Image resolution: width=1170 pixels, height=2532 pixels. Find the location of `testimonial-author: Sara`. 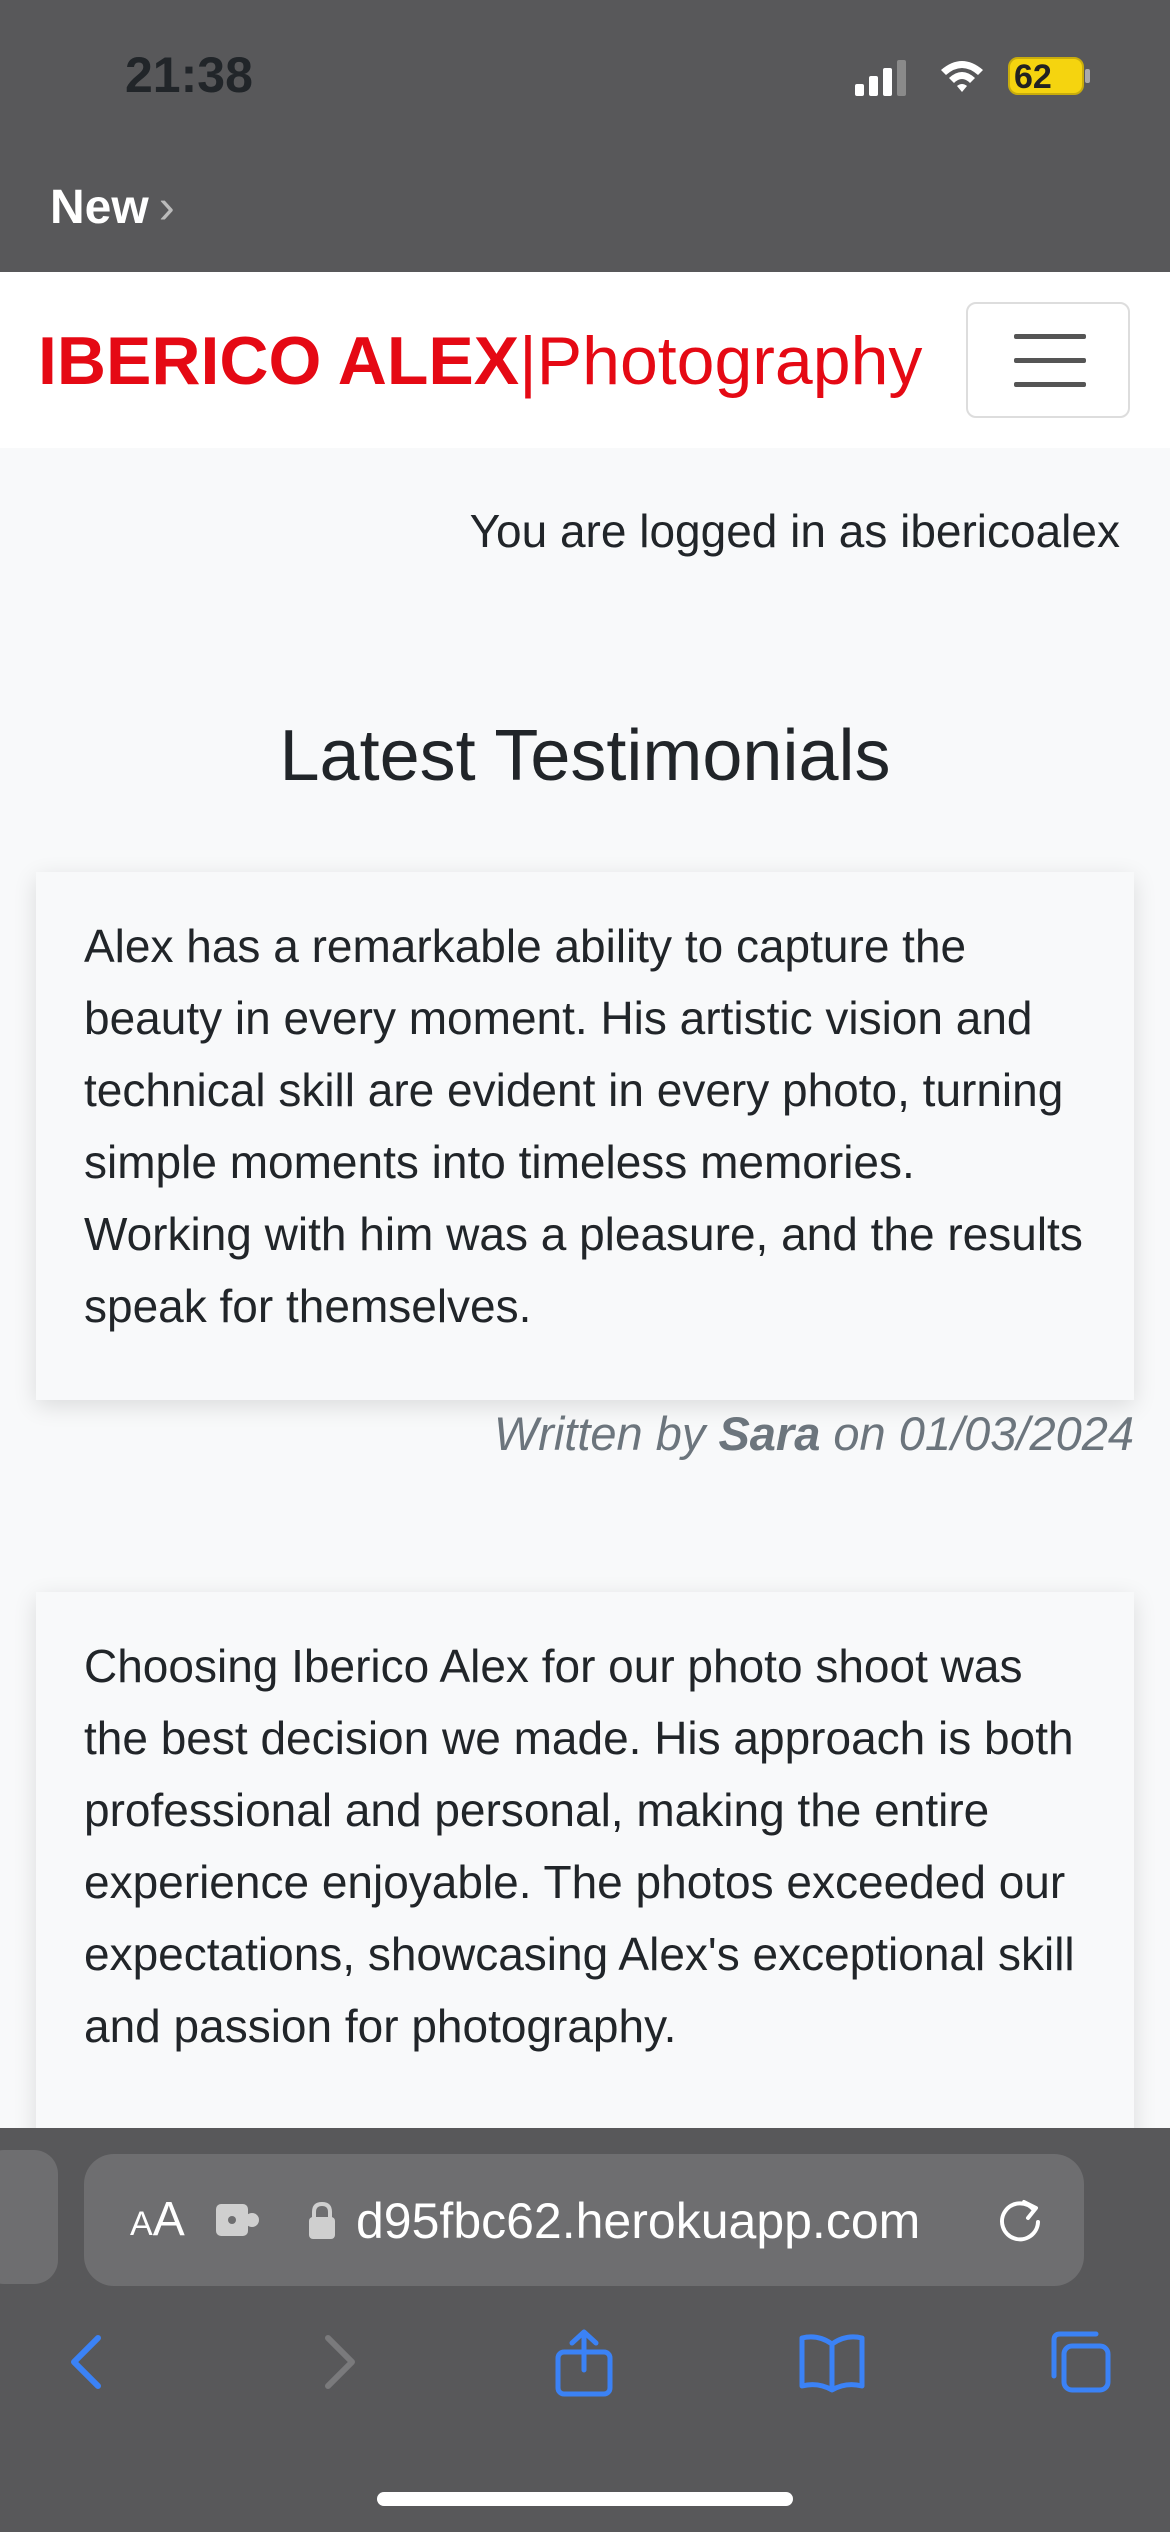

testimonial-author: Sara is located at coordinates (769, 1433).